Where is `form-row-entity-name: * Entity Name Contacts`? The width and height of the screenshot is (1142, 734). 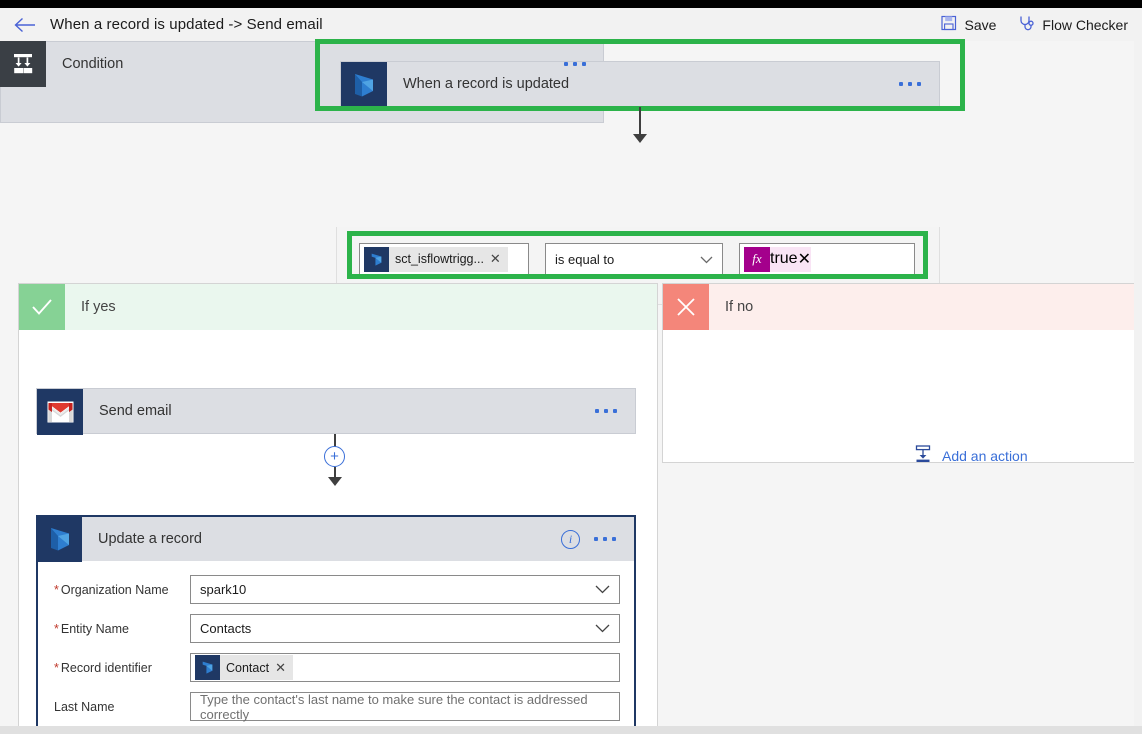 form-row-entity-name: * Entity Name Contacts is located at coordinates (336, 628).